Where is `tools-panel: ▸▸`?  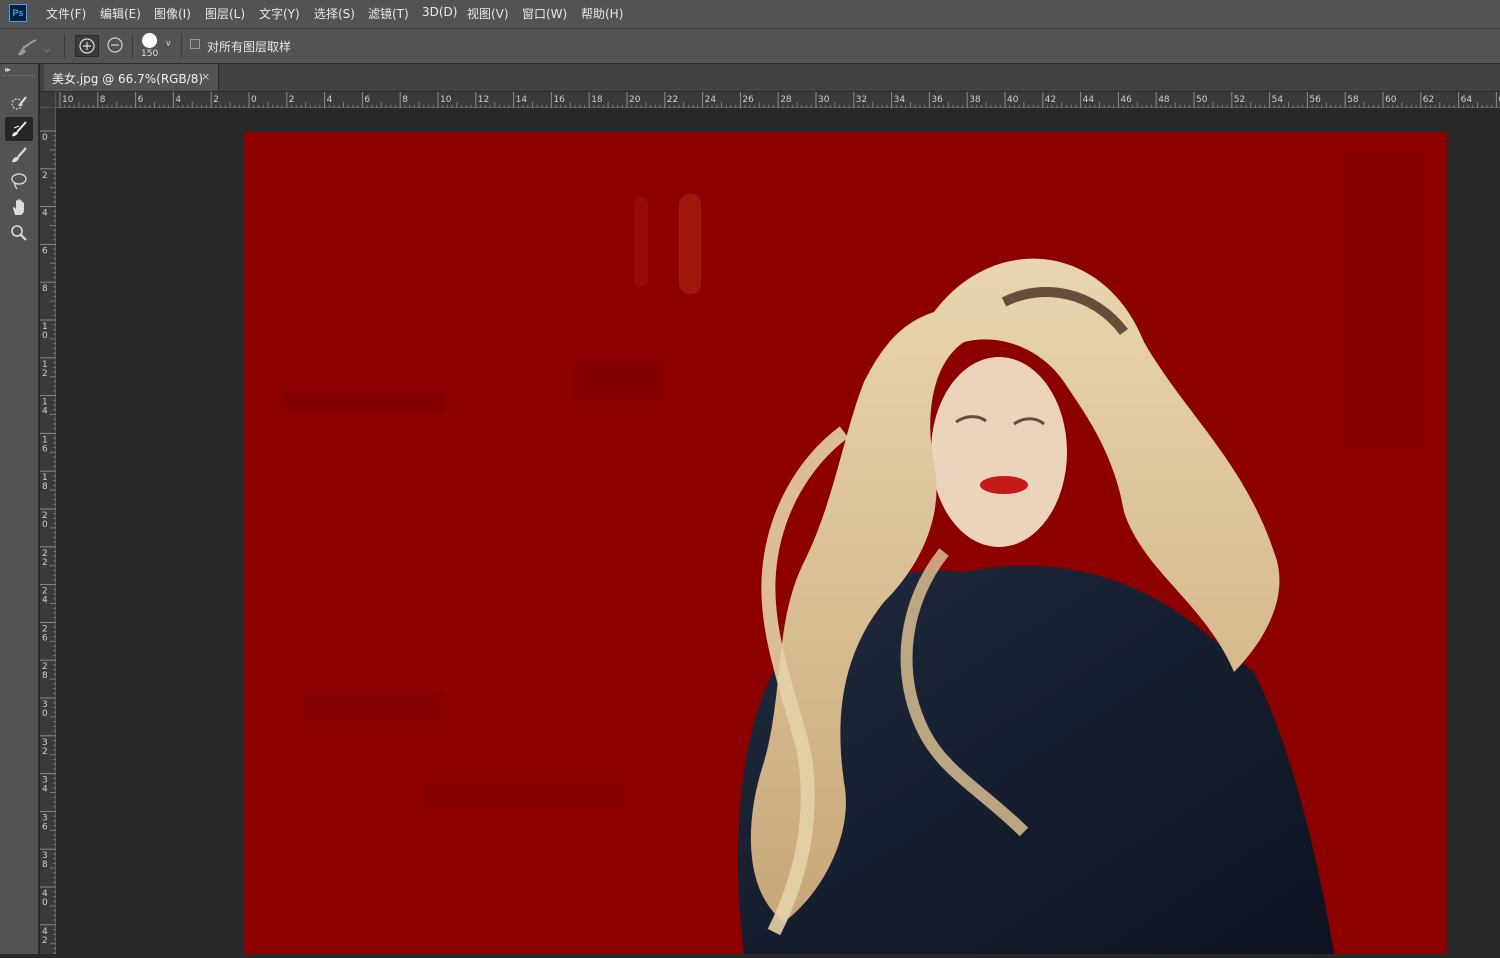 tools-panel: ▸▸ is located at coordinates (19, 509).